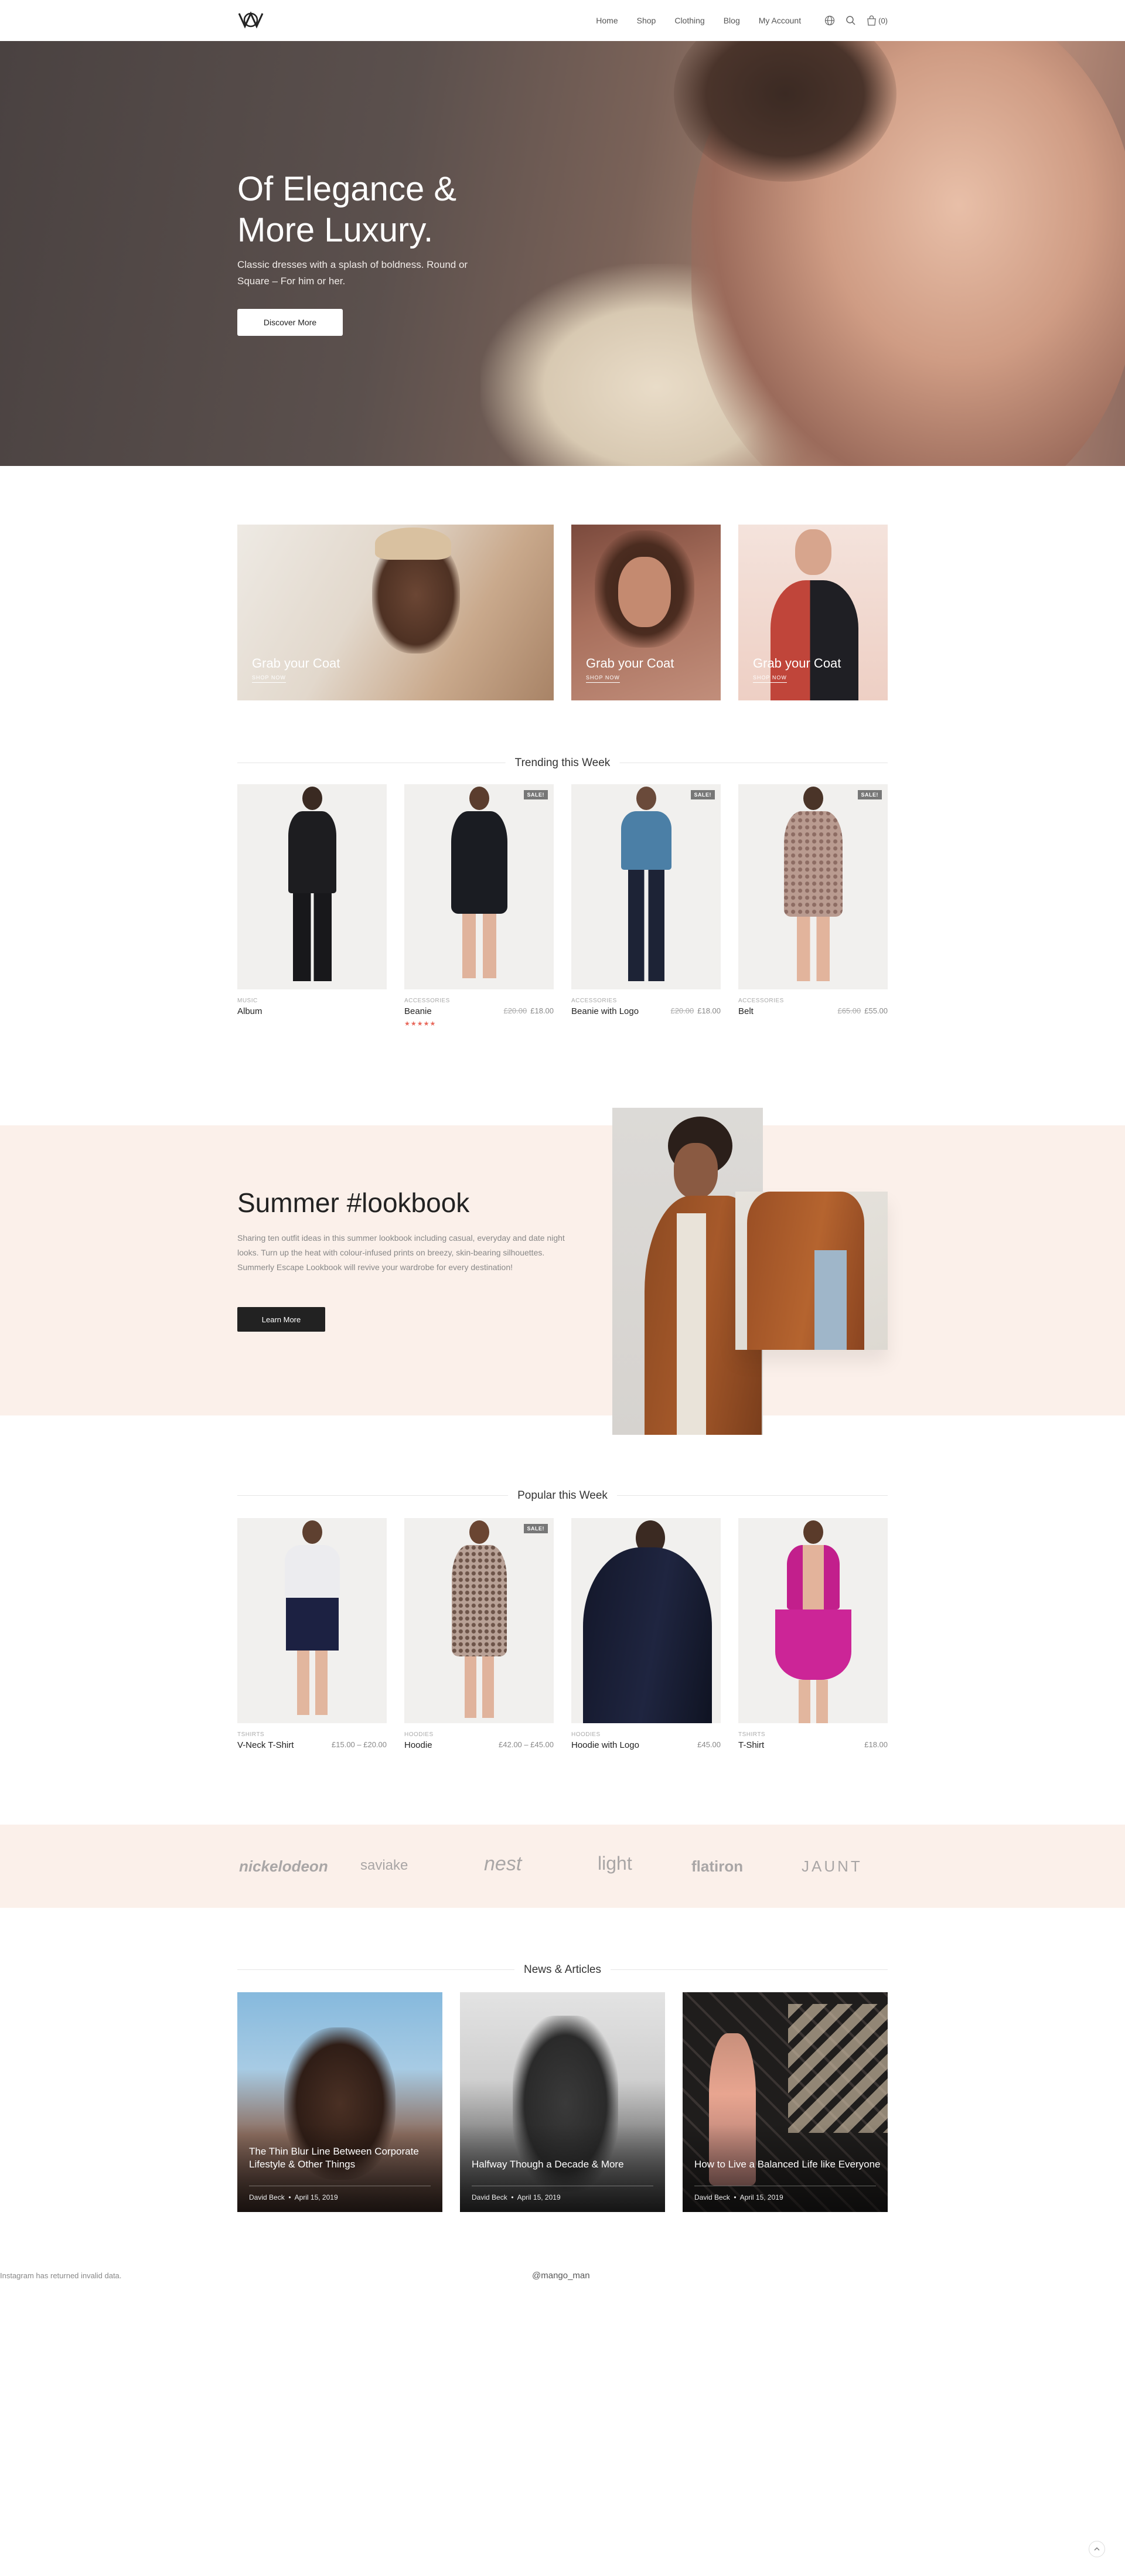 This screenshot has width=1125, height=2576. I want to click on product-name: Hoodie with Logo, so click(605, 1745).